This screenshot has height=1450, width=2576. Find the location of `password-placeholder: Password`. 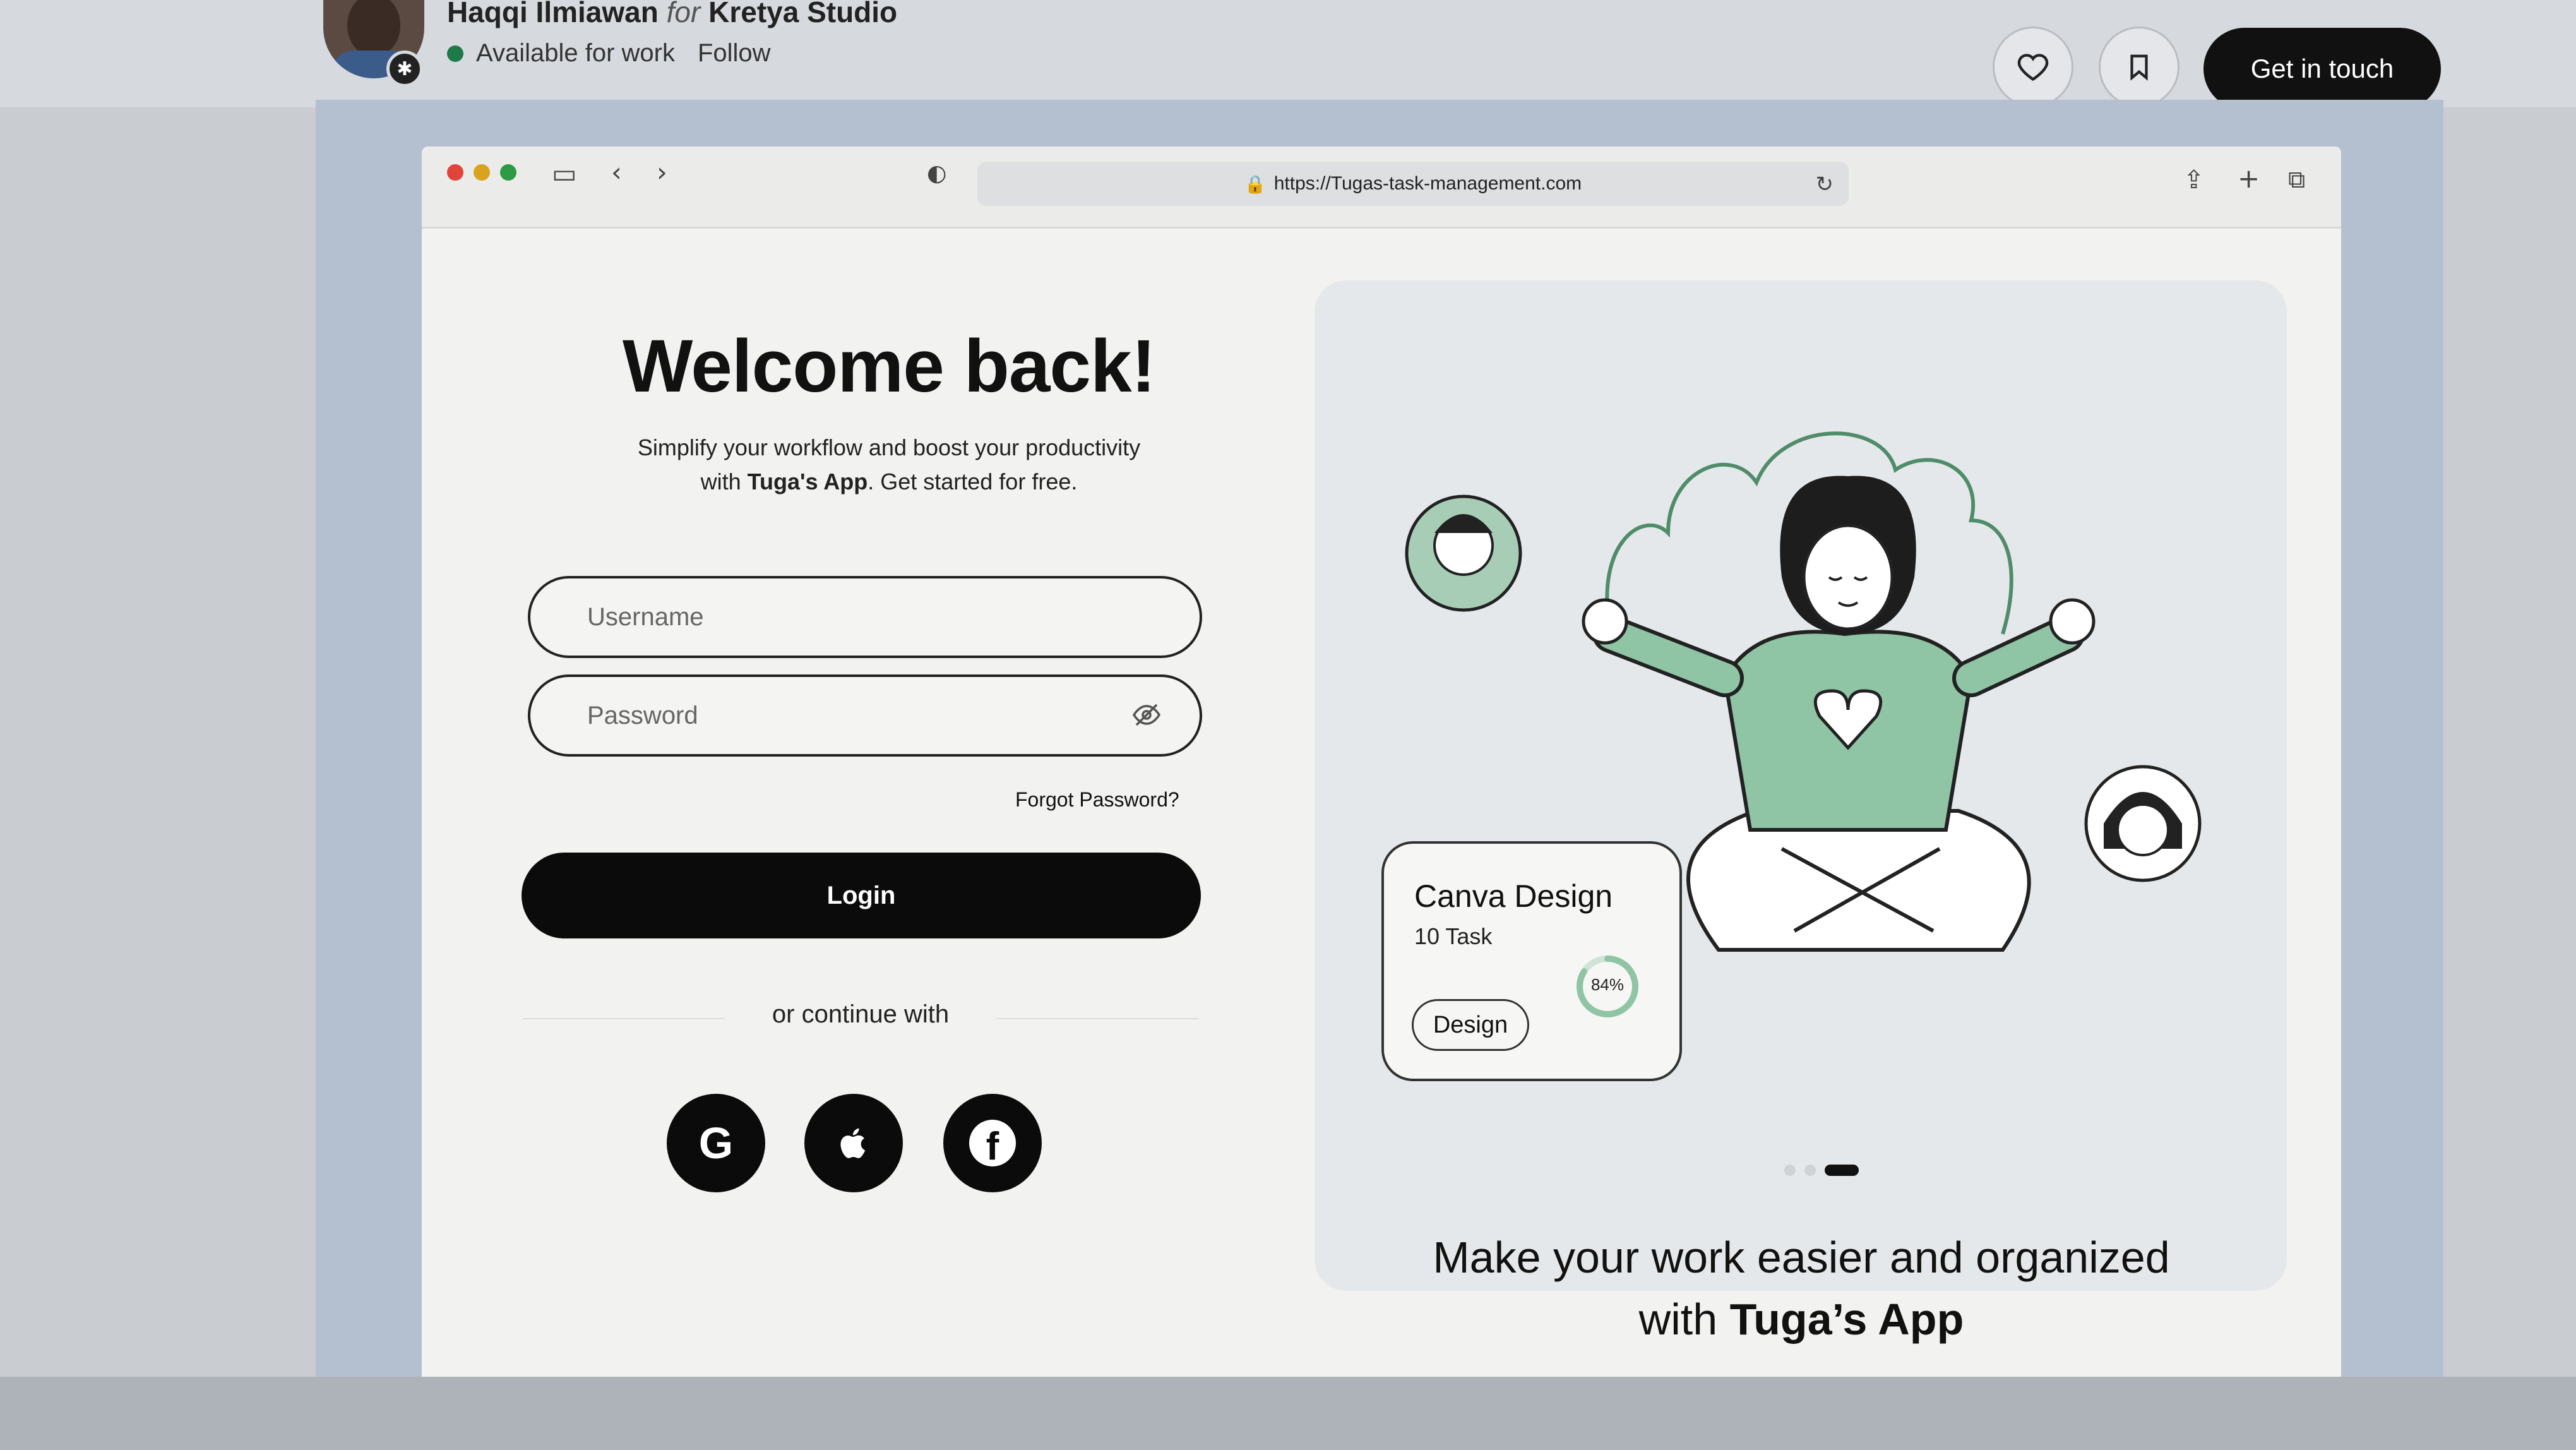

password-placeholder: Password is located at coordinates (642, 715).